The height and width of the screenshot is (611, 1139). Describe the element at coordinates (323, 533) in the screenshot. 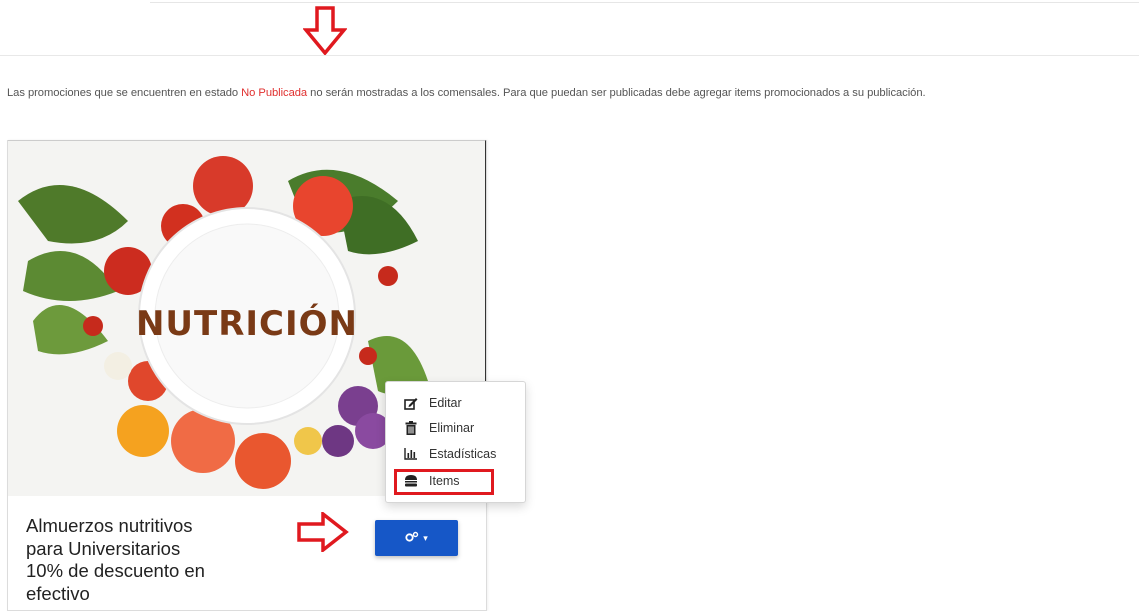

I see `annotation-right-arrow` at that location.